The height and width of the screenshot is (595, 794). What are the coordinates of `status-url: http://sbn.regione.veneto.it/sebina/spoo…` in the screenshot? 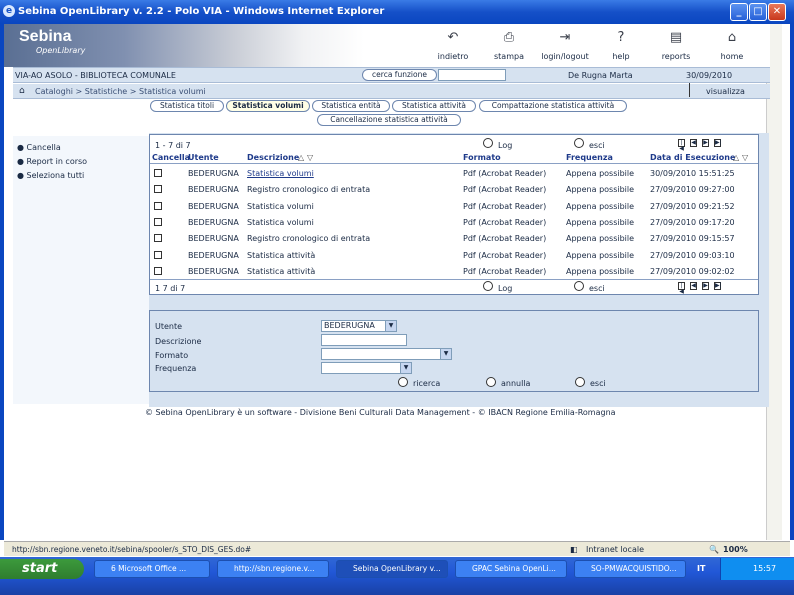 It's located at (132, 549).